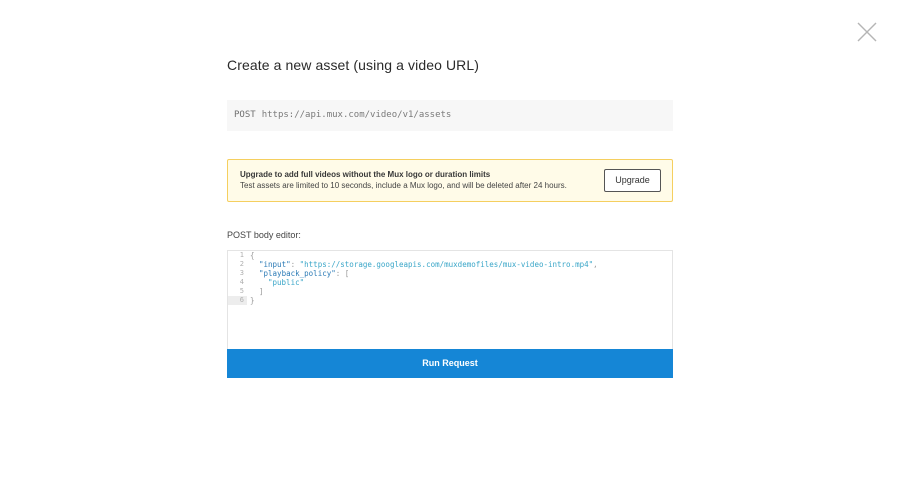 This screenshot has height=484, width=900. I want to click on close-icon, so click(867, 32).